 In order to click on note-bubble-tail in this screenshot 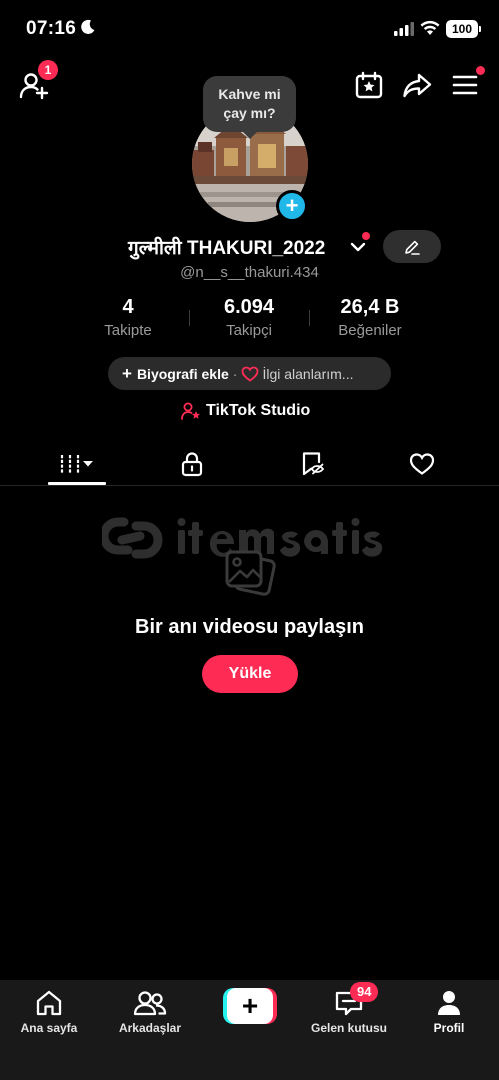, I will do `click(250, 135)`.